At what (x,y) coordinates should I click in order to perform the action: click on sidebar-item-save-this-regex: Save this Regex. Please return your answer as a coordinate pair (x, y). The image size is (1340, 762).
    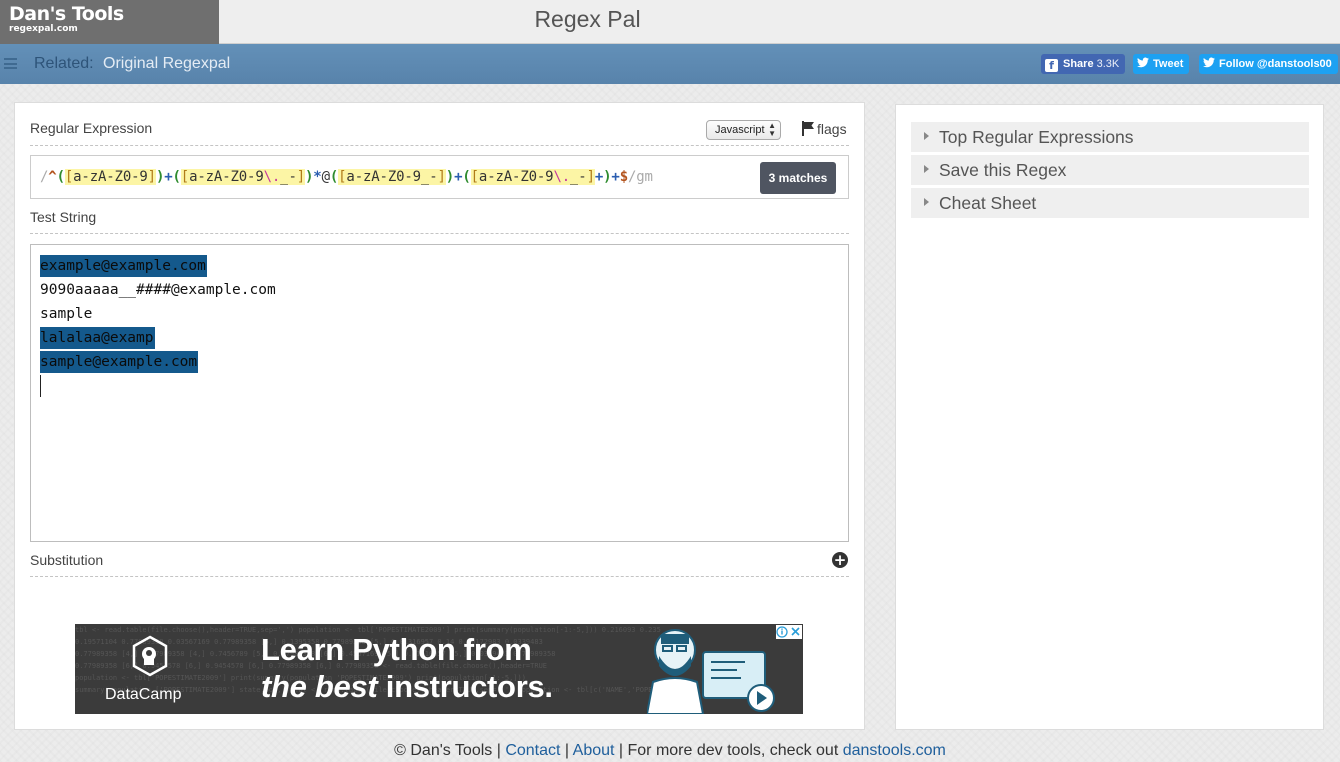
    Looking at the image, I should click on (1110, 170).